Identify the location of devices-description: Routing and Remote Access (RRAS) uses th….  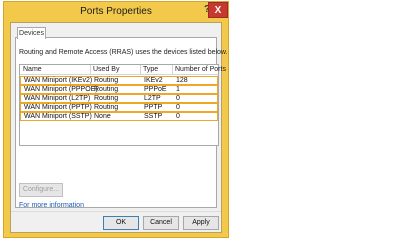
(123, 52).